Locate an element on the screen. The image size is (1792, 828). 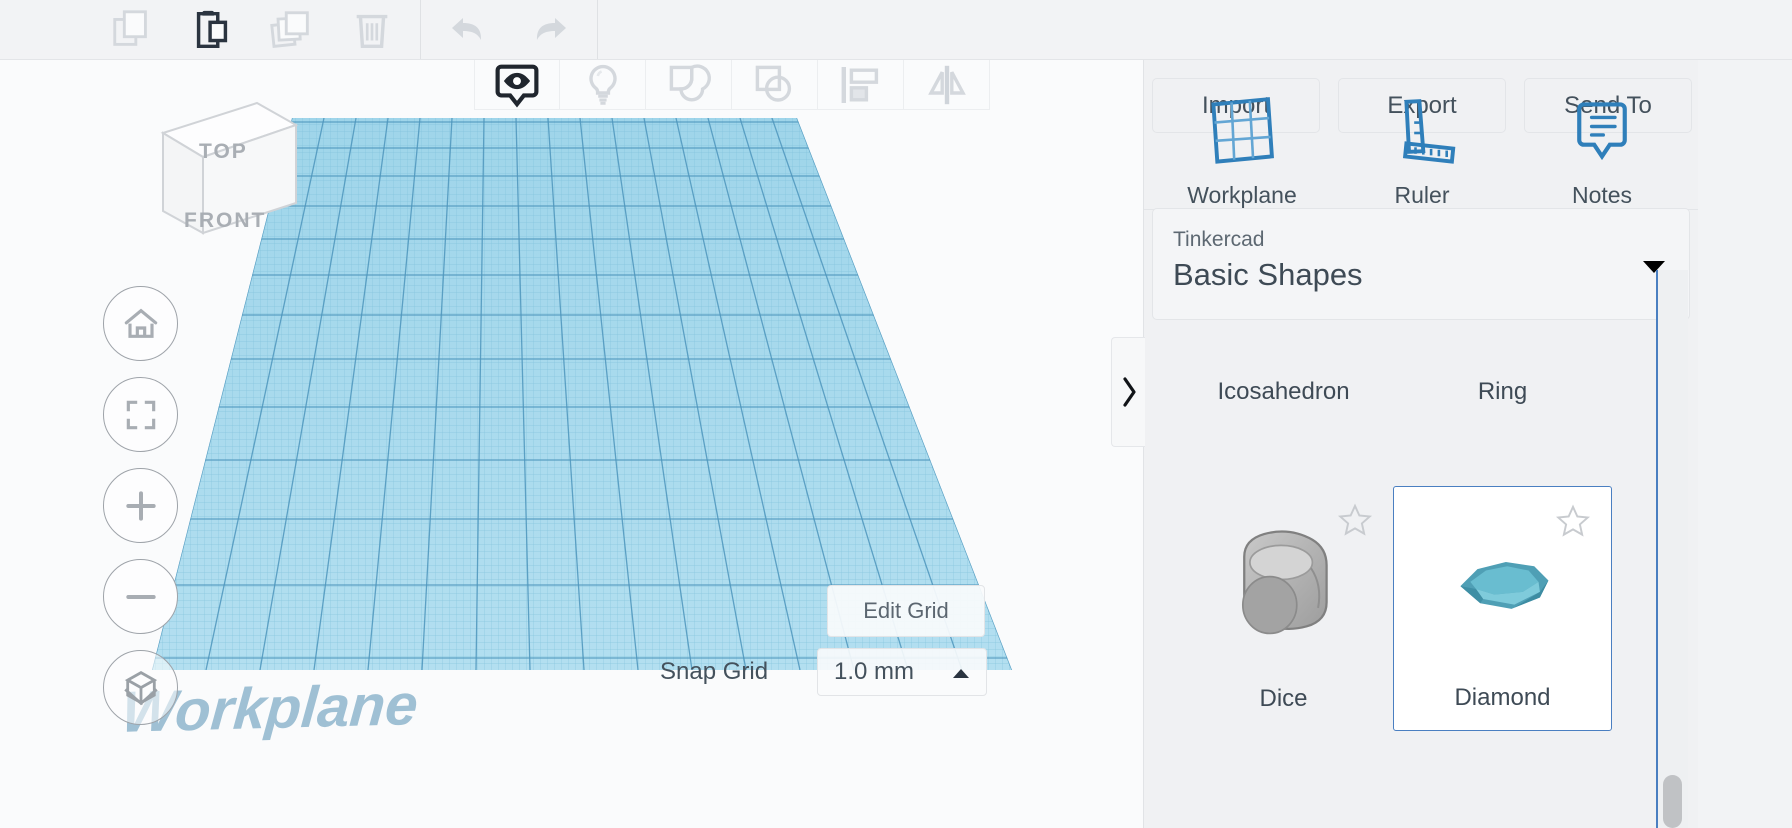
cube-icon is located at coordinates (140, 687).